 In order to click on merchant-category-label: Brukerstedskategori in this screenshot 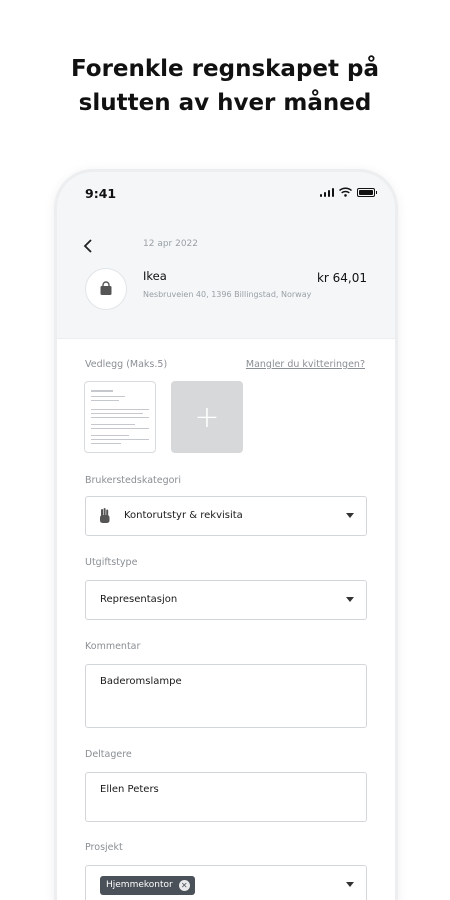, I will do `click(133, 480)`.